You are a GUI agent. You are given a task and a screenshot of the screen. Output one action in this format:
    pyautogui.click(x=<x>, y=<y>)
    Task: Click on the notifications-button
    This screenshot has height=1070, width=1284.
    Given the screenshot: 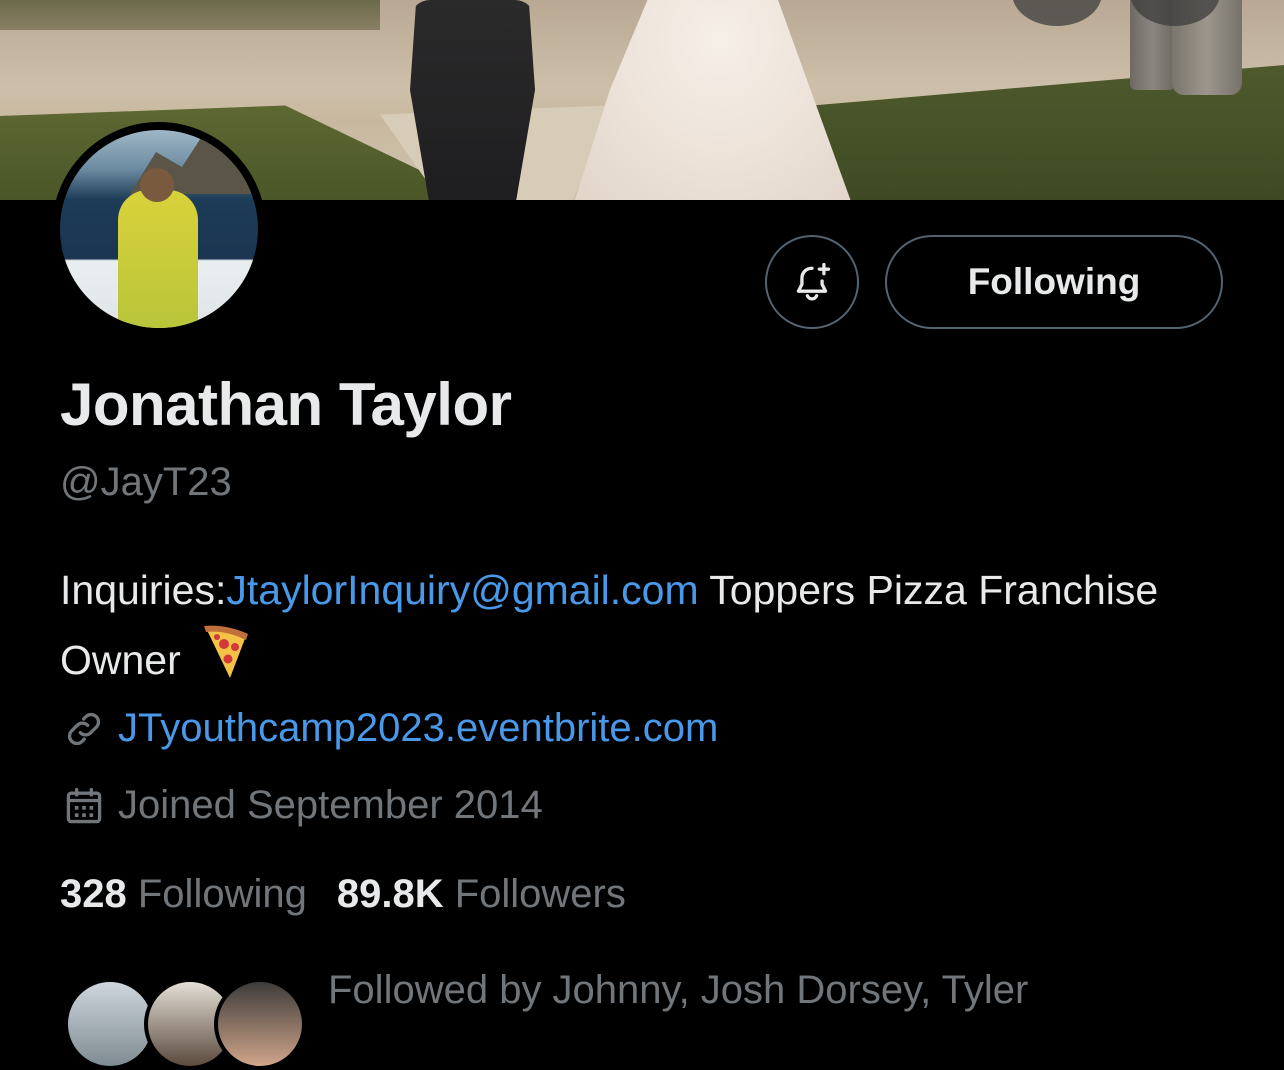 What is the action you would take?
    pyautogui.click(x=812, y=282)
    